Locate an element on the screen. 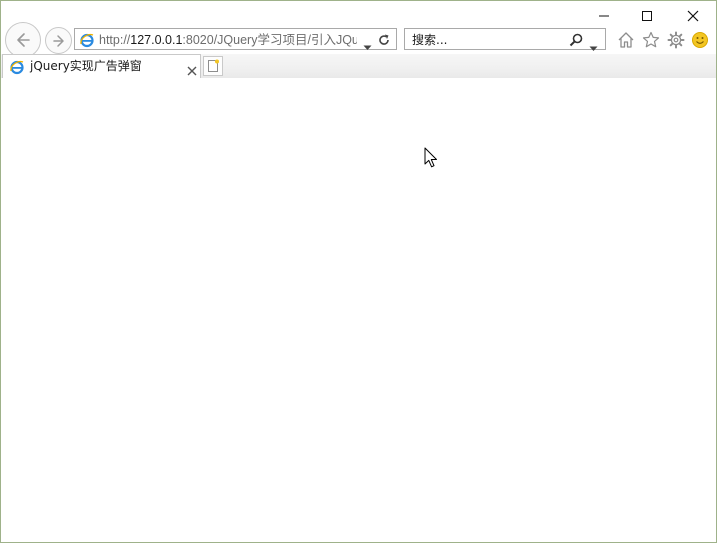 Image resolution: width=717 pixels, height=543 pixels. forward-button is located at coordinates (58, 40).